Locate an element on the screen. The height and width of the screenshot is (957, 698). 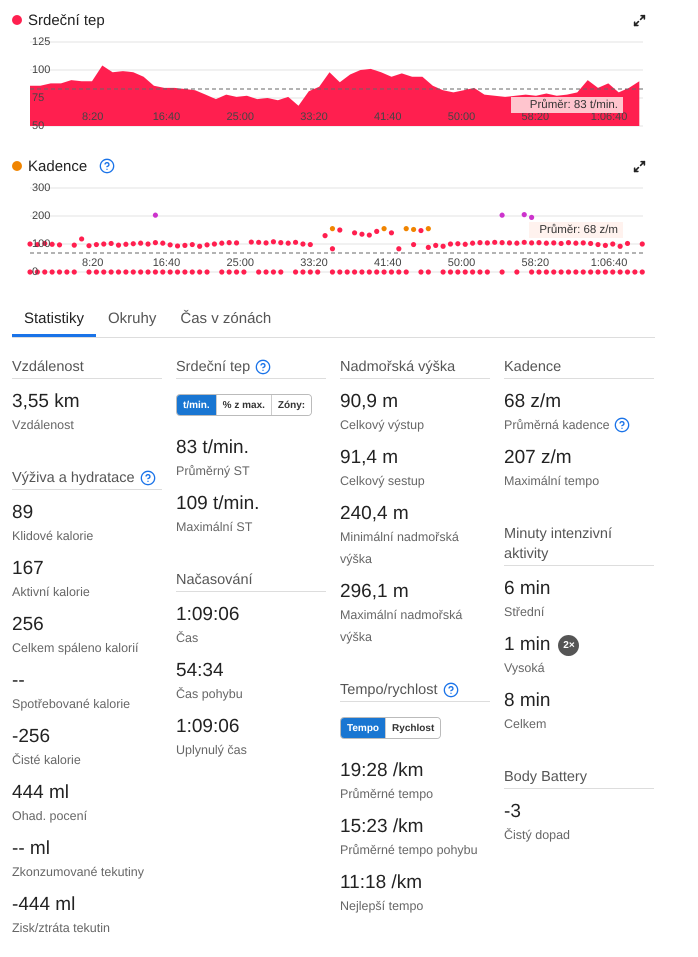
stat-value: 109 t/min. is located at coordinates (218, 504).